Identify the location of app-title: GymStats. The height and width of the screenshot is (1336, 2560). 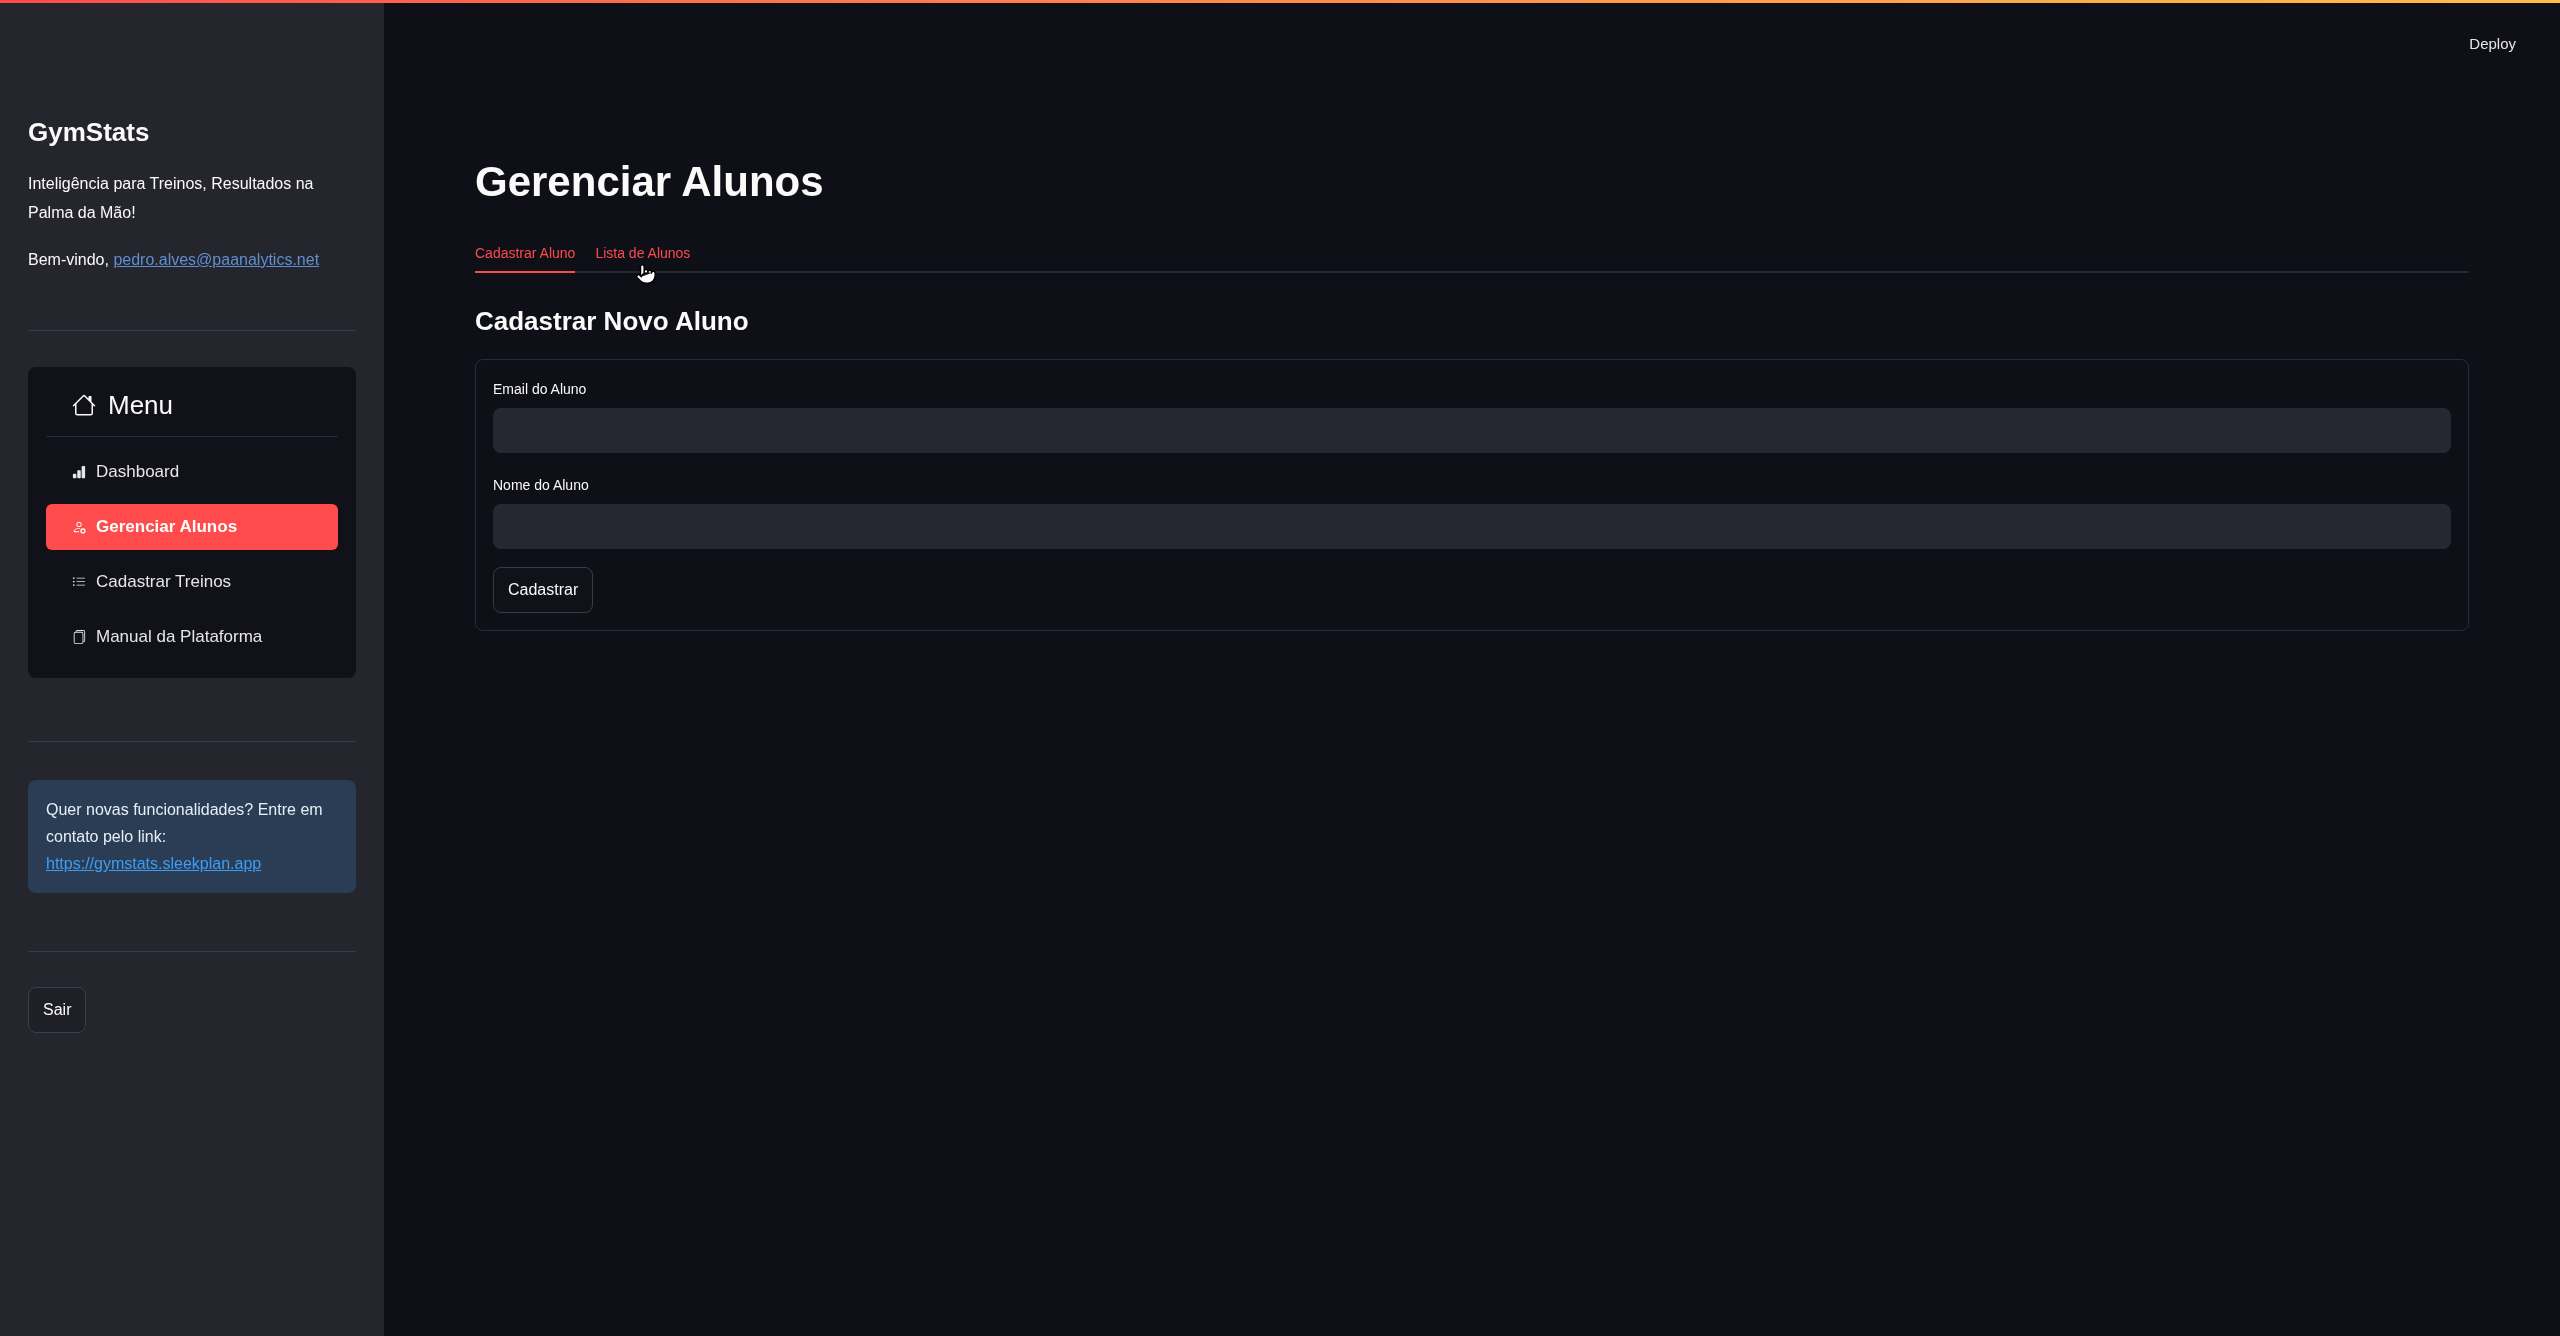
(89, 132).